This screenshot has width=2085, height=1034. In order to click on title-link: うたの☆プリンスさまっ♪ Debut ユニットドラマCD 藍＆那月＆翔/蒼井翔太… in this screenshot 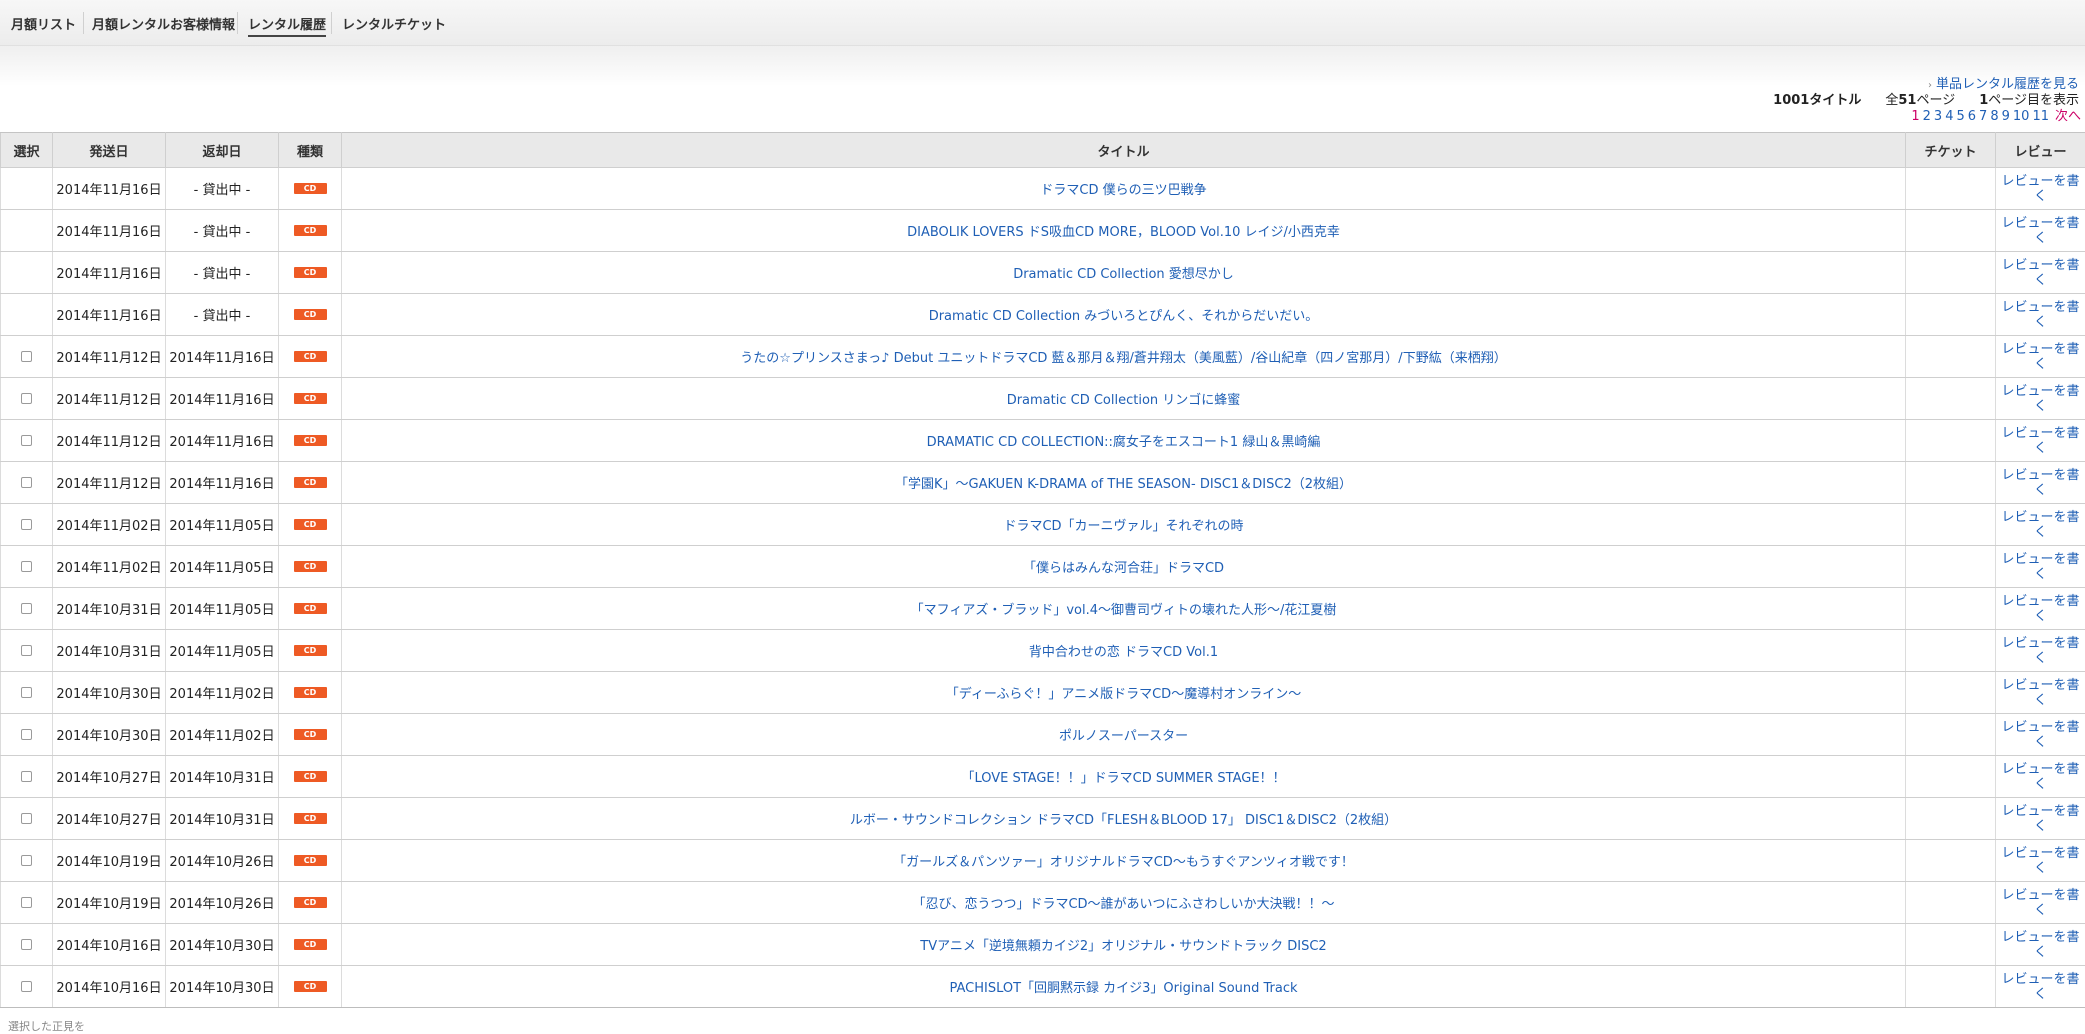, I will do `click(1123, 358)`.